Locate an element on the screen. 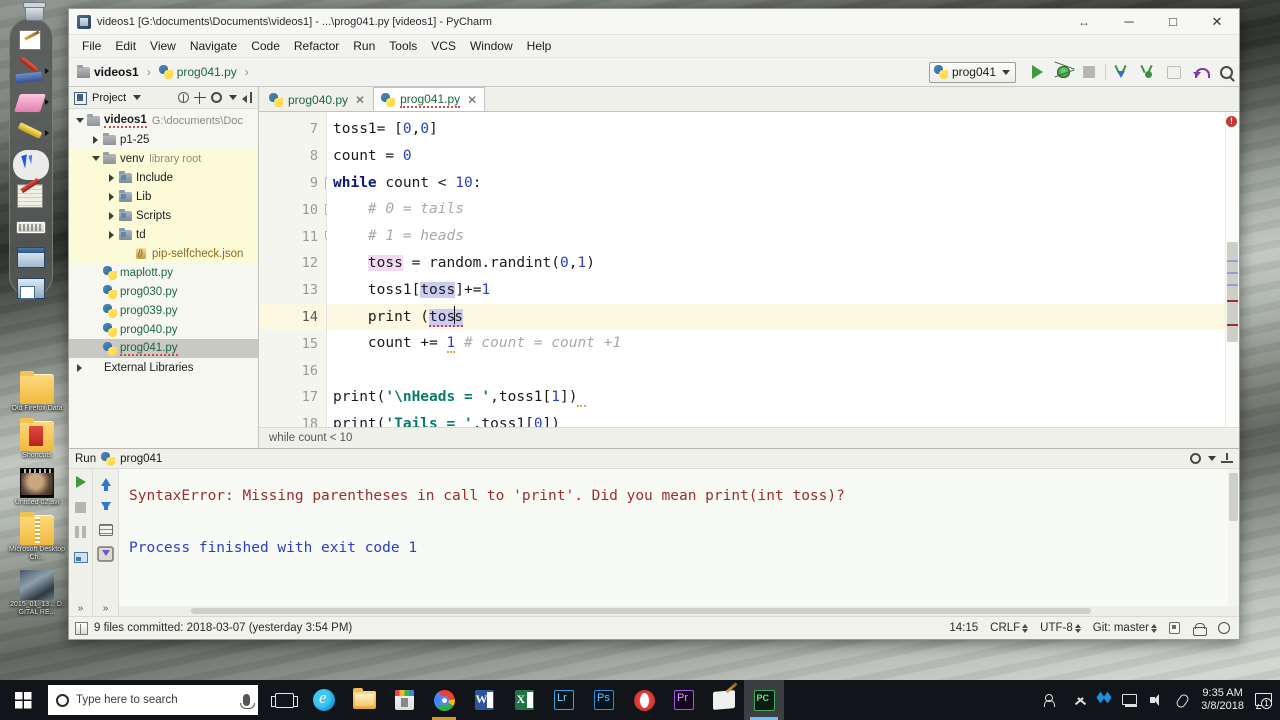 The width and height of the screenshot is (1280, 720). keyboard-icon is located at coordinates (31, 227).